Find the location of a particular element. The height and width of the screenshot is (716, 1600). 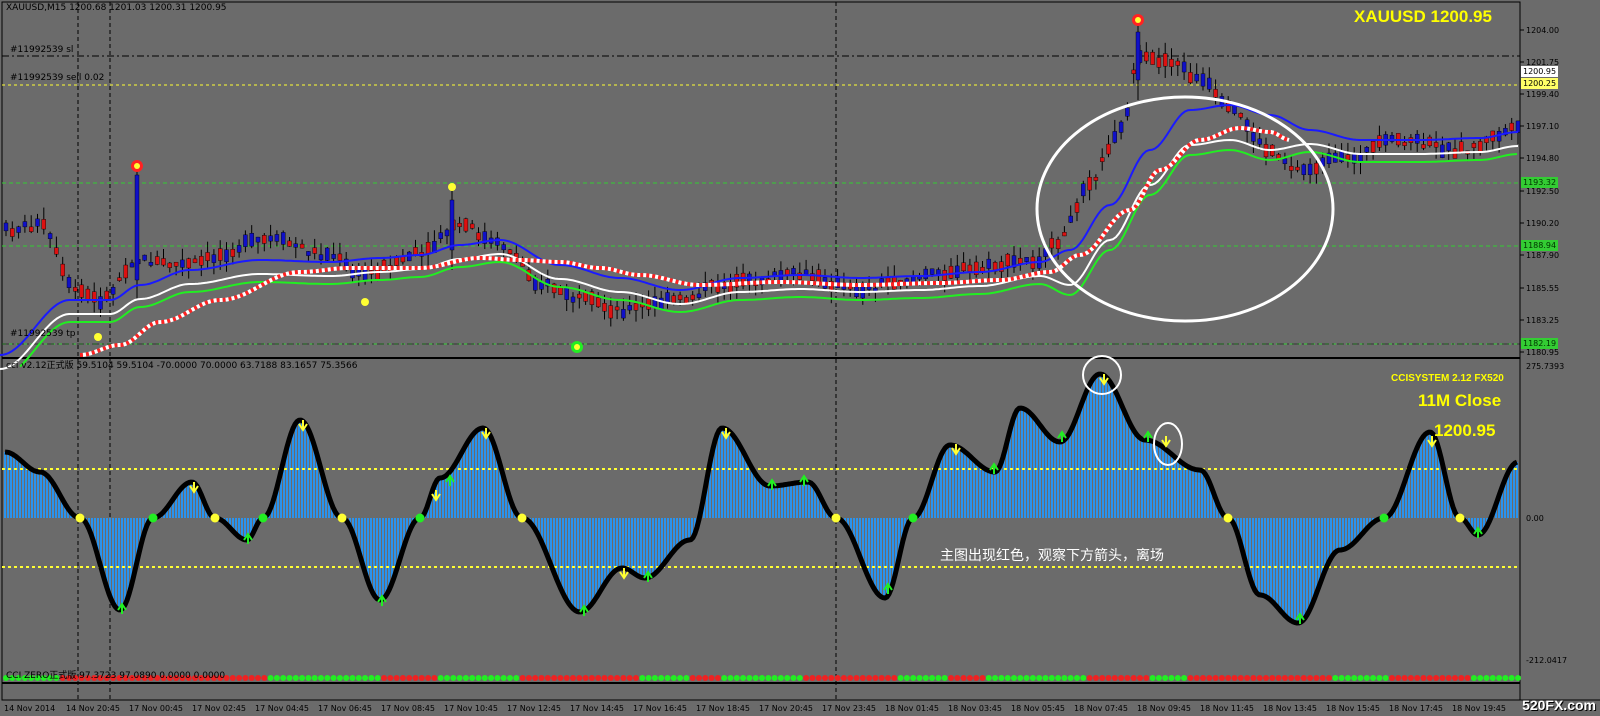

time-label: 17 Nov 20:45 is located at coordinates (786, 708).